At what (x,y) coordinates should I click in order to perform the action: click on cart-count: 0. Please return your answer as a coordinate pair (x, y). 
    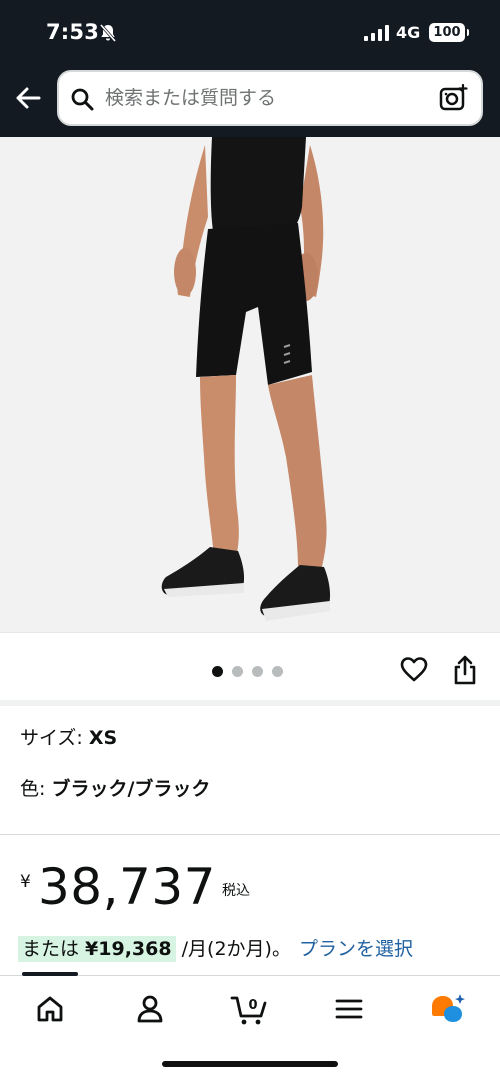
    Looking at the image, I should click on (252, 1005).